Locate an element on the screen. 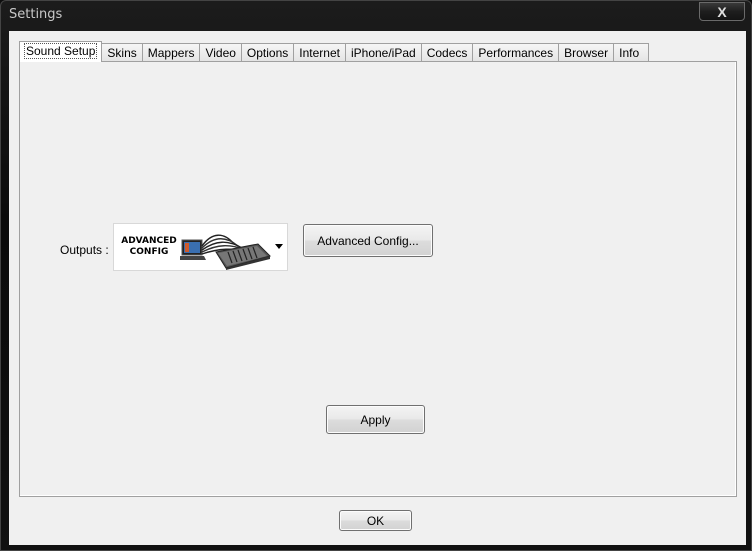 This screenshot has width=752, height=551. chevron-down-icon is located at coordinates (279, 246).